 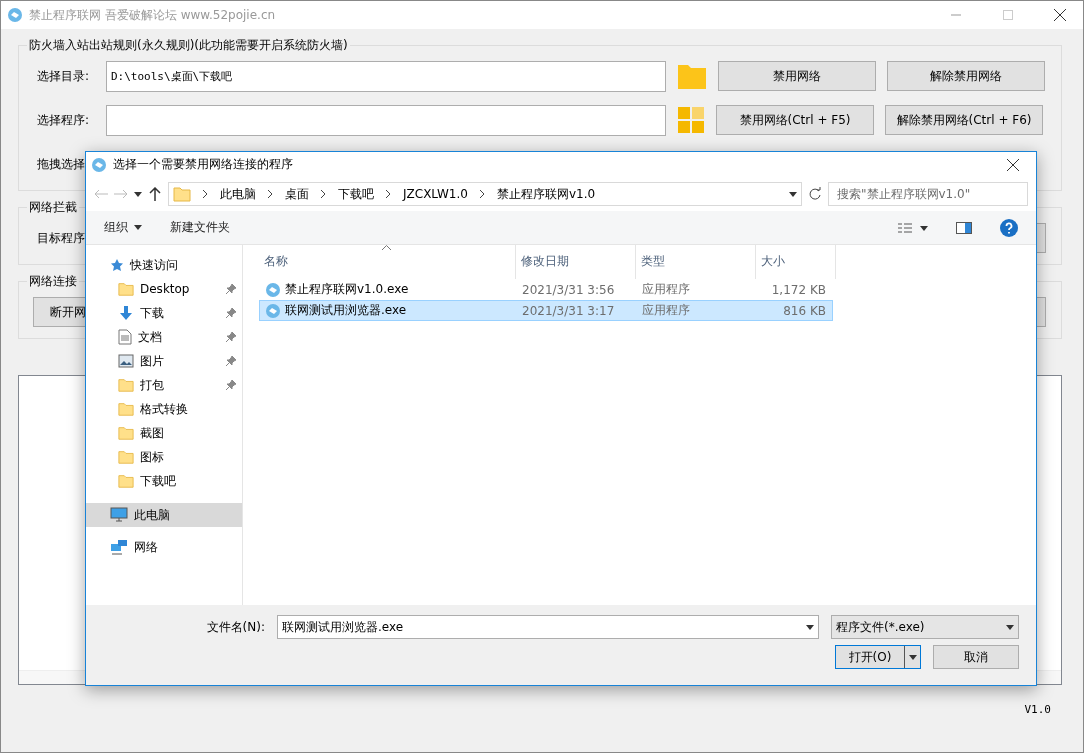 I want to click on filetype-dropdown: 程序文件(*.exe), so click(x=925, y=627).